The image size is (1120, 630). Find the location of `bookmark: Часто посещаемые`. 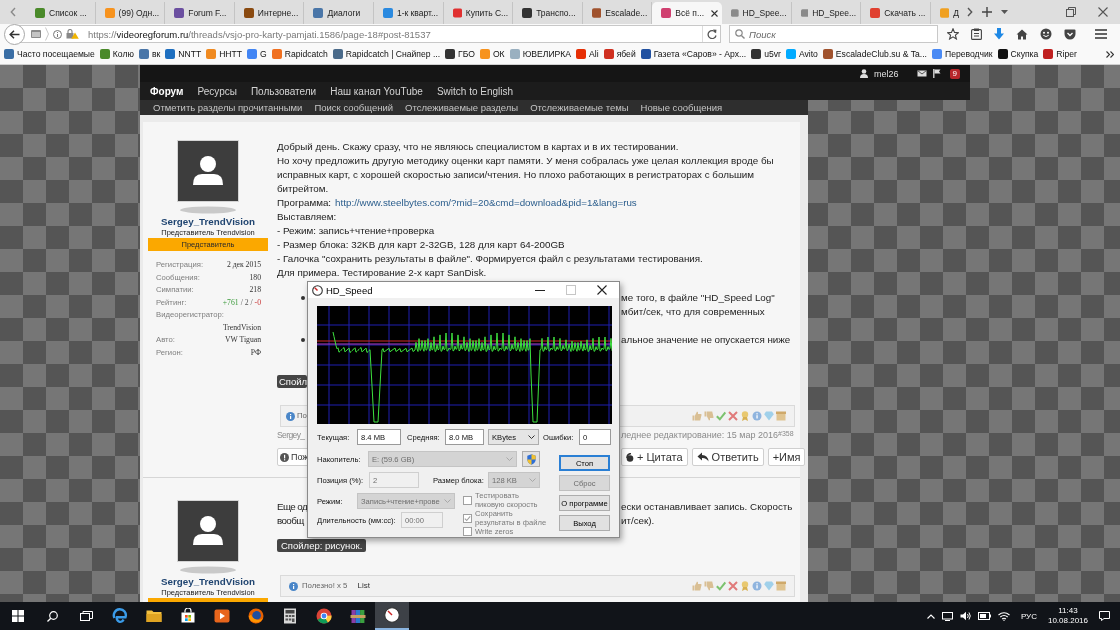

bookmark: Часто посещаемые is located at coordinates (49, 54).